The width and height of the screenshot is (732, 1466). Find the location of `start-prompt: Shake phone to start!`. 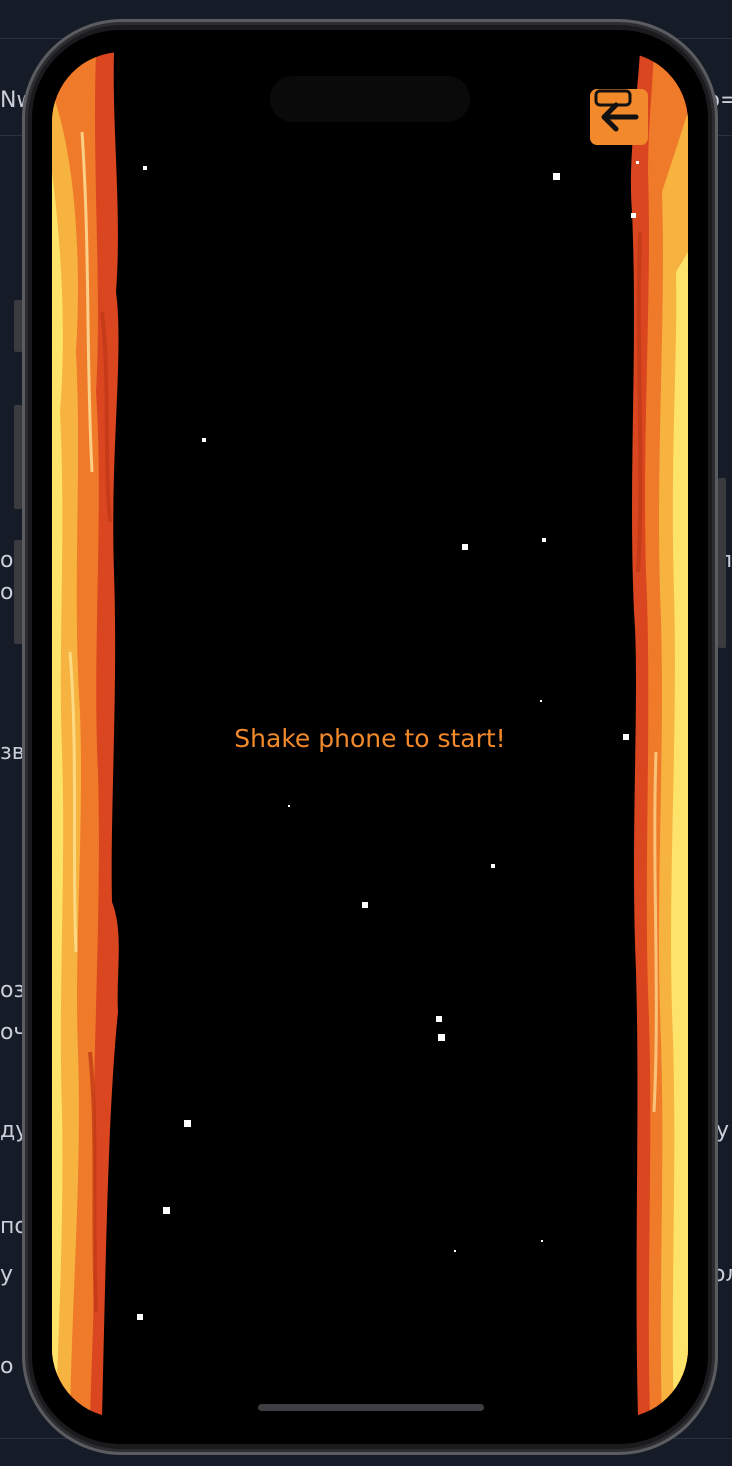

start-prompt: Shake phone to start! is located at coordinates (370, 738).